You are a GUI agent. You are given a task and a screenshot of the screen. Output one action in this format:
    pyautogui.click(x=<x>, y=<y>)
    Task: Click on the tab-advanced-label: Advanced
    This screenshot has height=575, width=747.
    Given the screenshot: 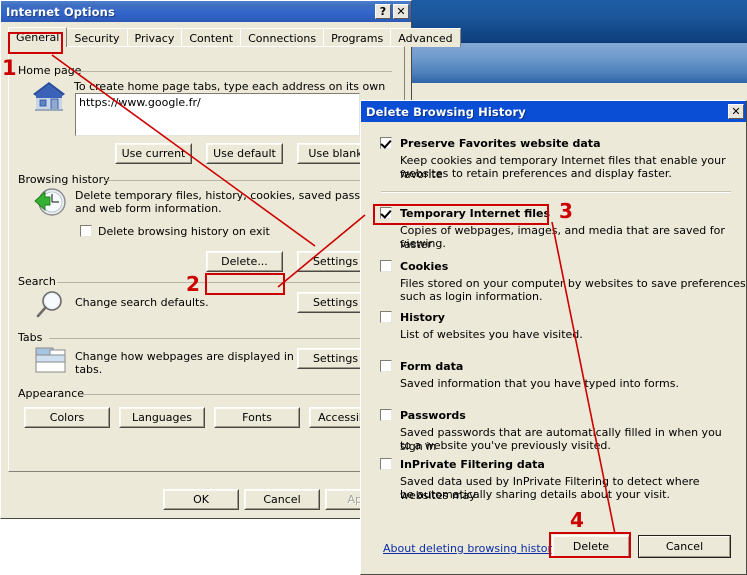 What is the action you would take?
    pyautogui.click(x=425, y=38)
    